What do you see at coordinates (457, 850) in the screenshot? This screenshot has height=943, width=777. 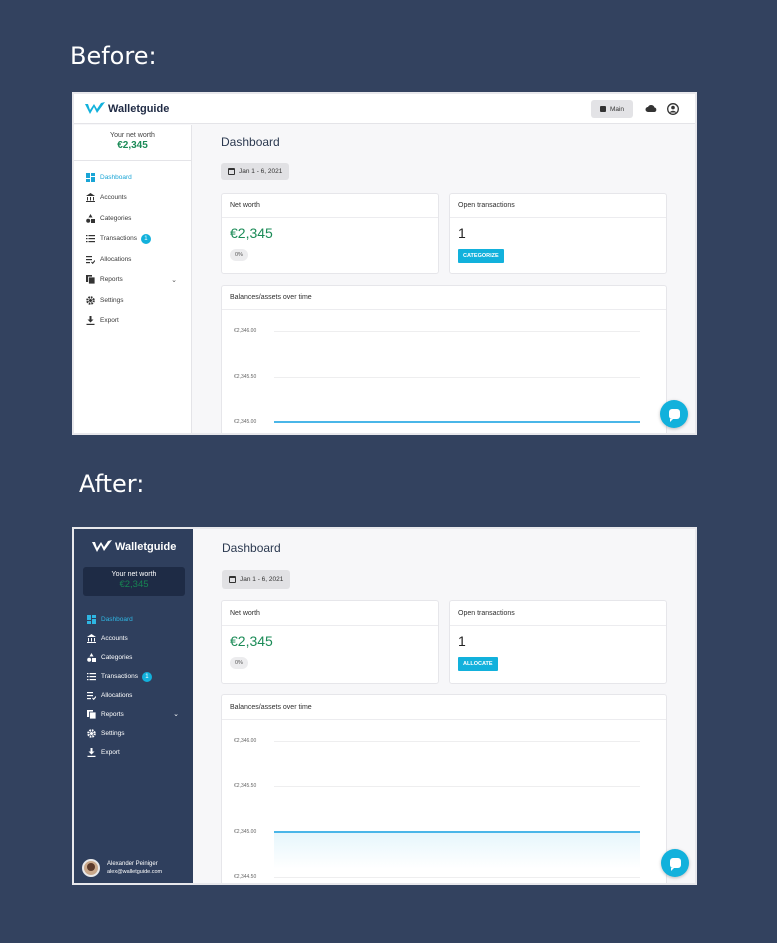 I see `series-area` at bounding box center [457, 850].